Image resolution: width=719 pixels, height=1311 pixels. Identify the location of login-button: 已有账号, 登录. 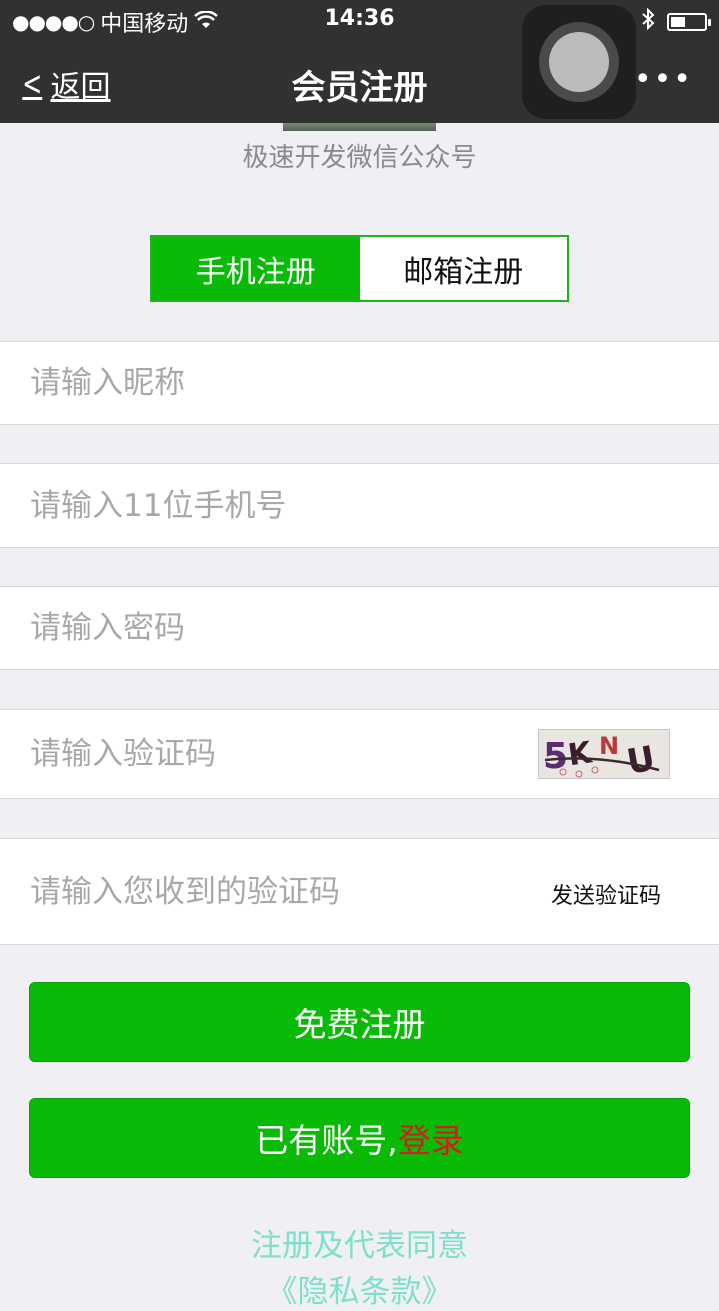
(359, 1138).